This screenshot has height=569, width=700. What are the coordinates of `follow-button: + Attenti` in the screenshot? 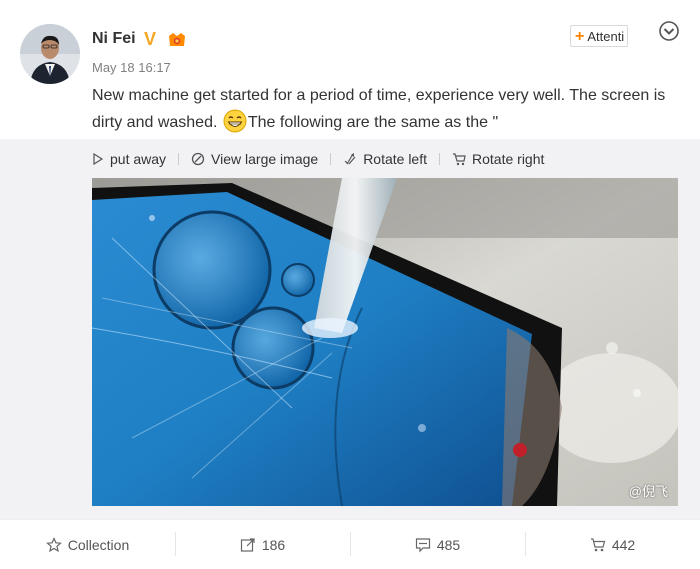 It's located at (599, 36).